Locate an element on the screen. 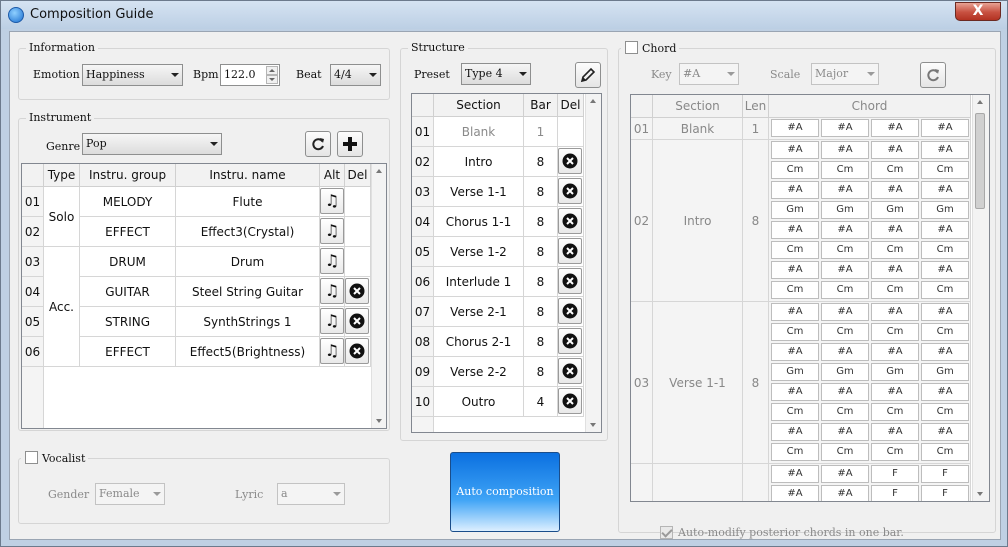  emotion-select: Happiness is located at coordinates (132, 75).